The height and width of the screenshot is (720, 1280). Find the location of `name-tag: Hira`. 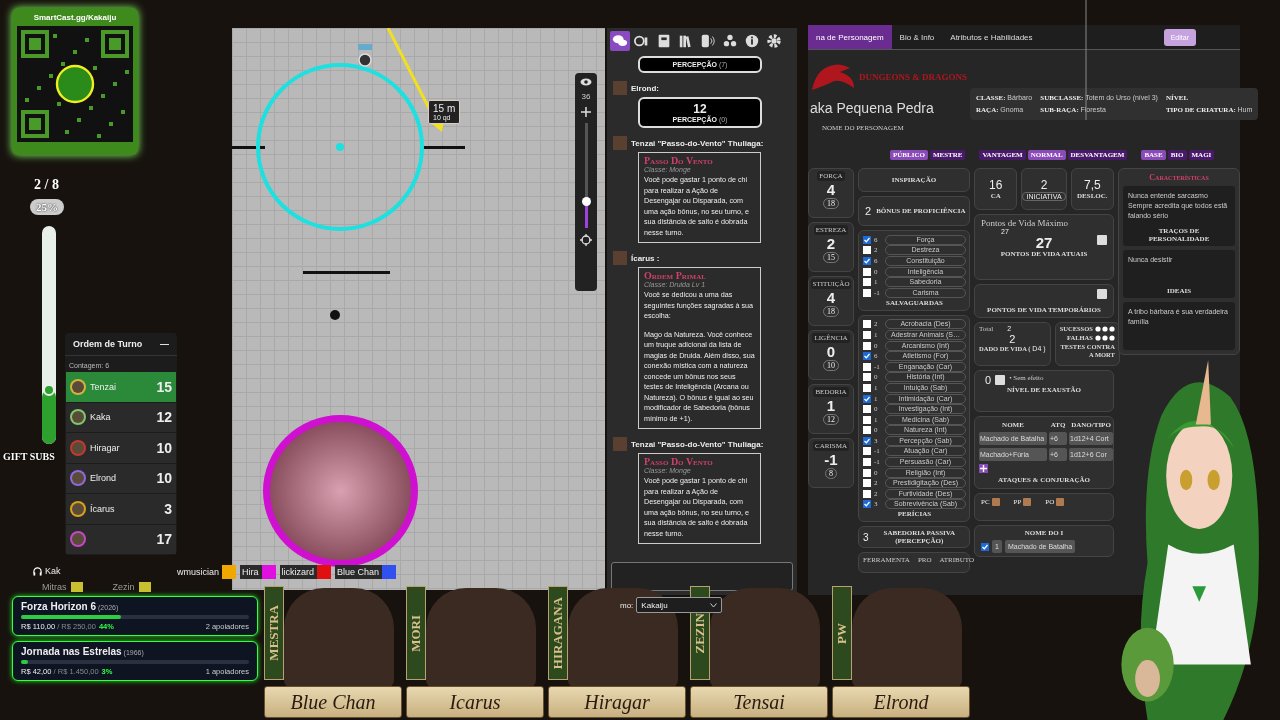

name-tag: Hira is located at coordinates (258, 572).